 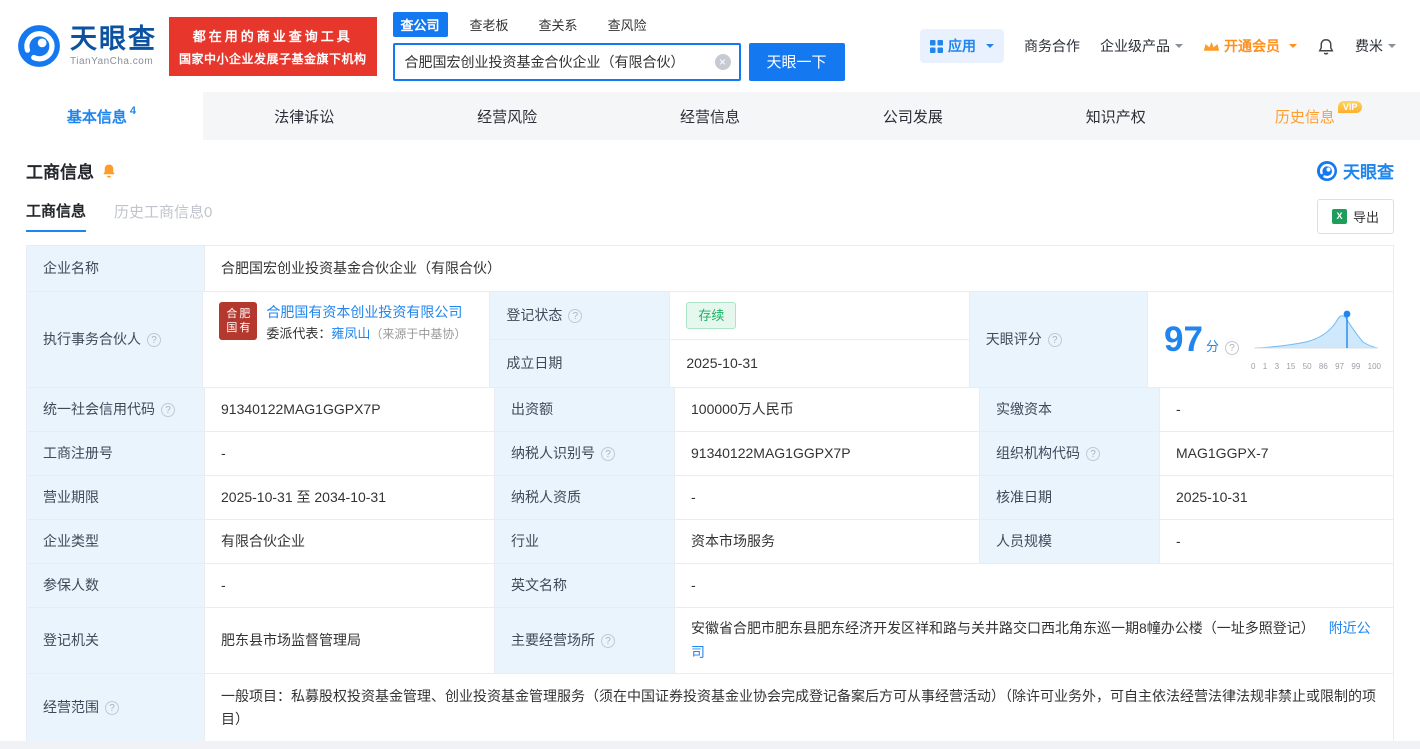 What do you see at coordinates (710, 216) in the screenshot?
I see `subtab-row: 工商信息 历史工商信息0 X 导出` at bounding box center [710, 216].